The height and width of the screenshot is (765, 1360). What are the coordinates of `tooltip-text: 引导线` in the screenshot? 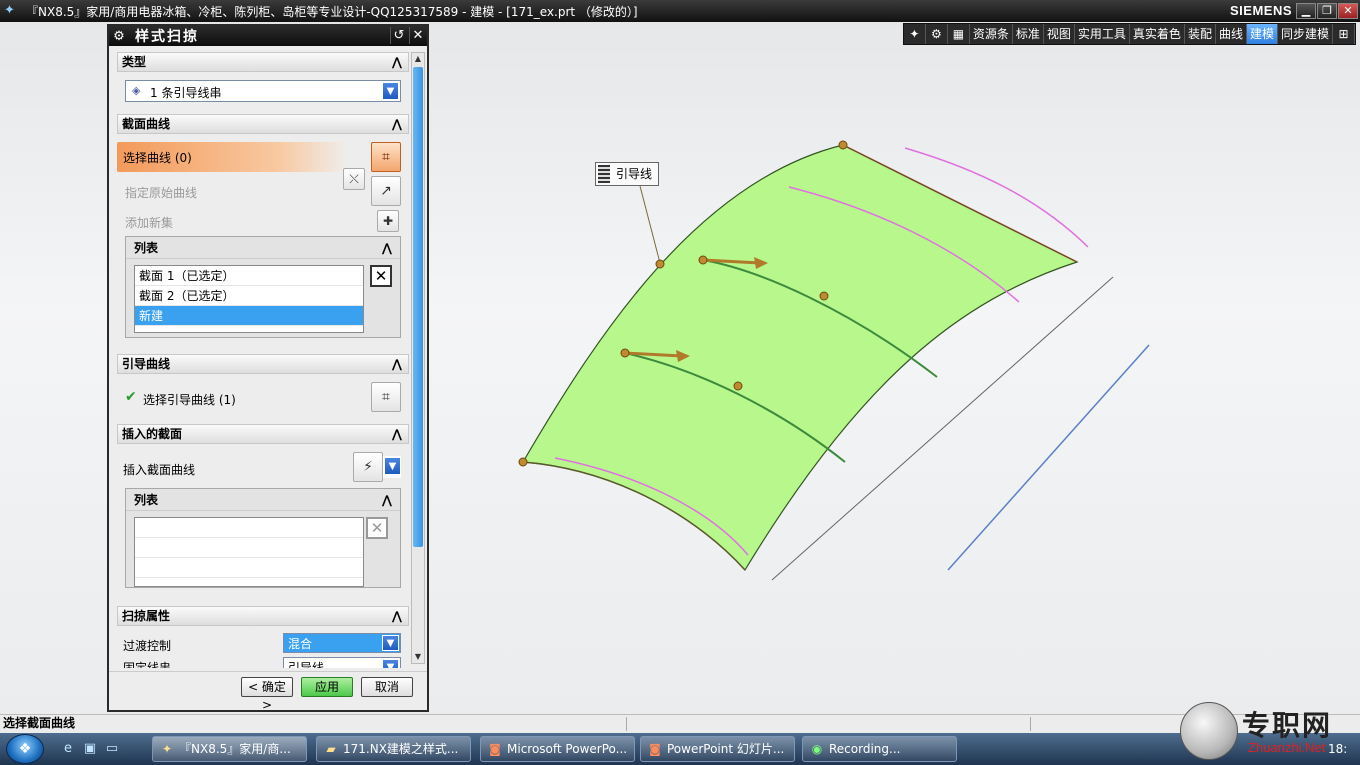 It's located at (634, 174).